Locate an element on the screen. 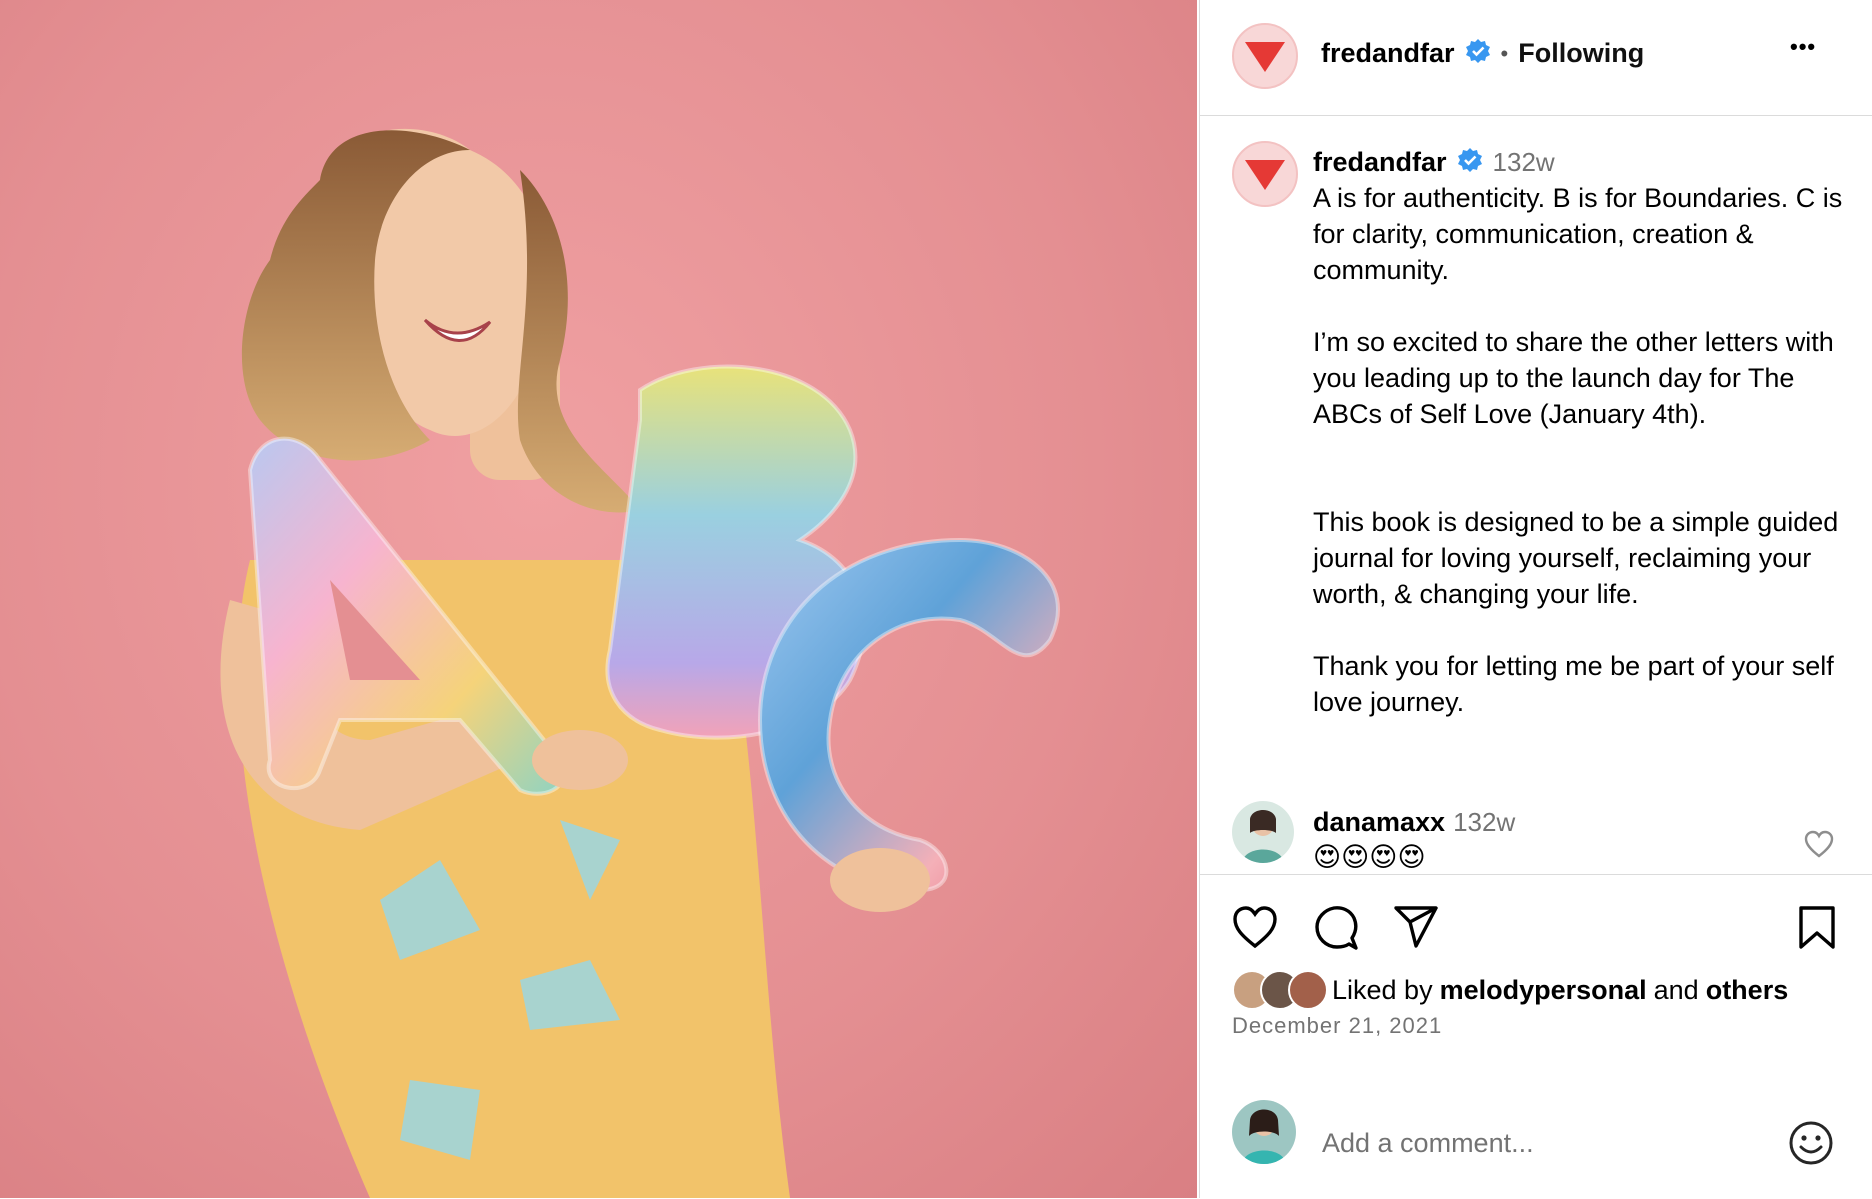  commenter-avatar is located at coordinates (1263, 832).